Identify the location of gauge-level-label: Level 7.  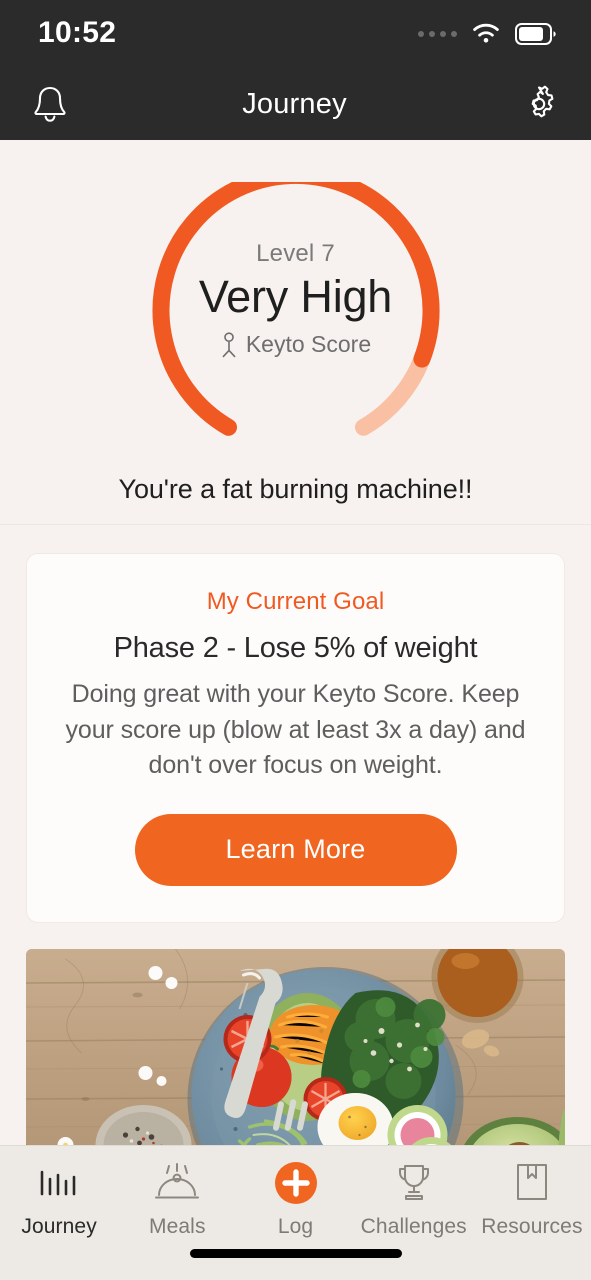
(295, 253).